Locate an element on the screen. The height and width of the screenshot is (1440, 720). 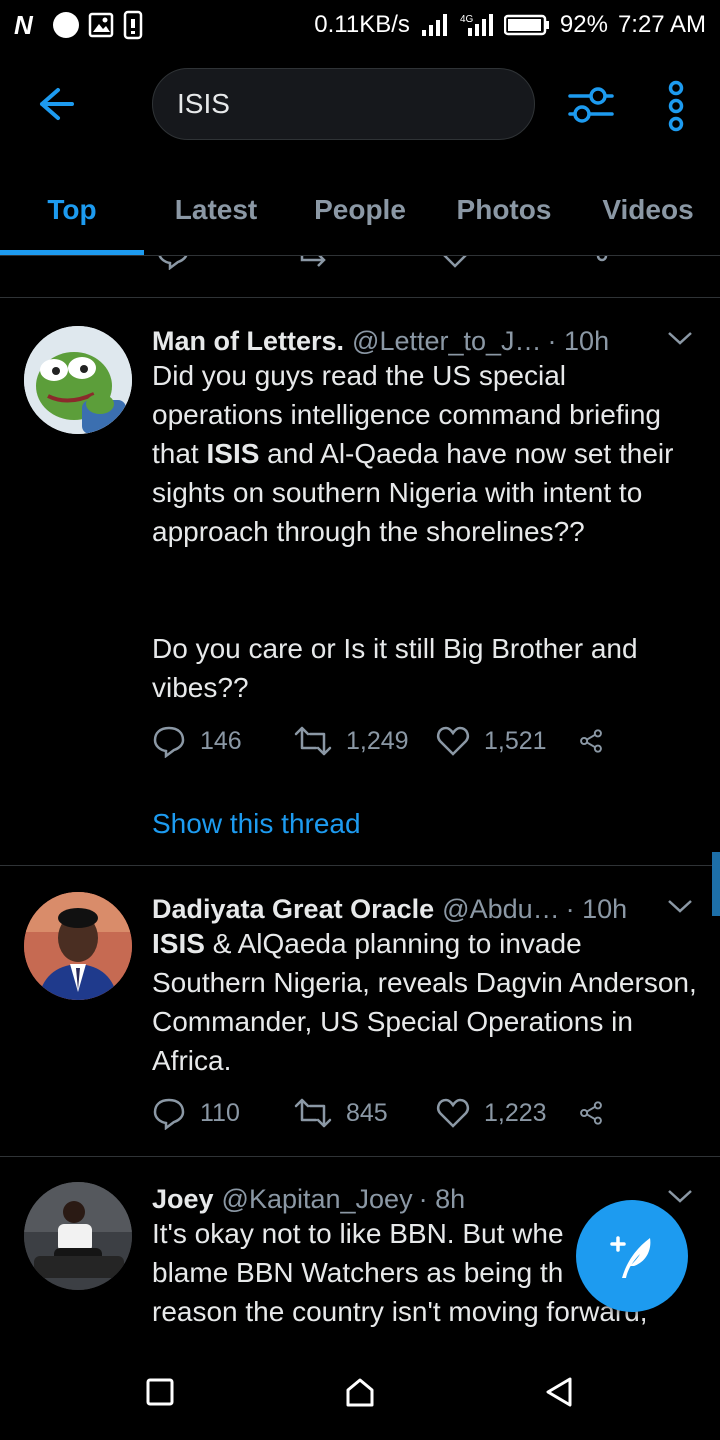
back-icon is located at coordinates (559, 1394).